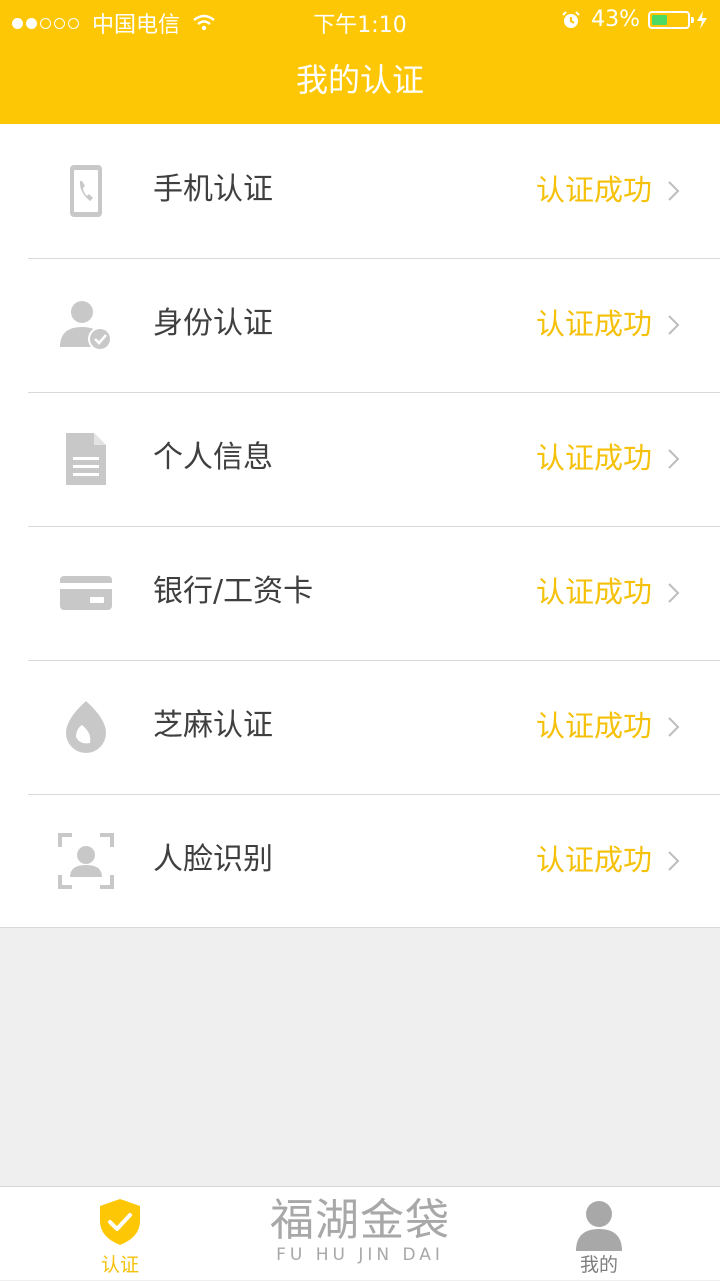 This screenshot has height=1281, width=720. What do you see at coordinates (671, 19) in the screenshot?
I see `battery-icon` at bounding box center [671, 19].